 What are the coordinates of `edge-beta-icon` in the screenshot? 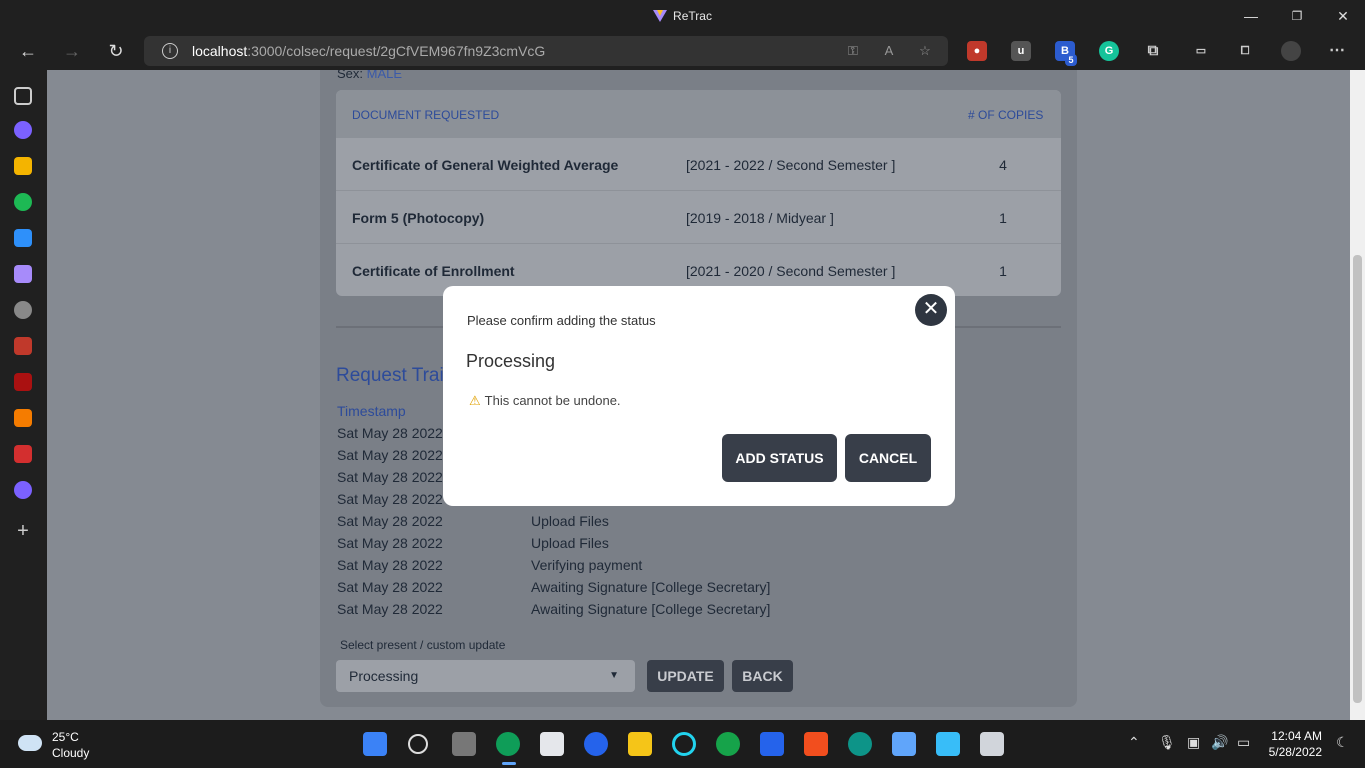 It's located at (860, 744).